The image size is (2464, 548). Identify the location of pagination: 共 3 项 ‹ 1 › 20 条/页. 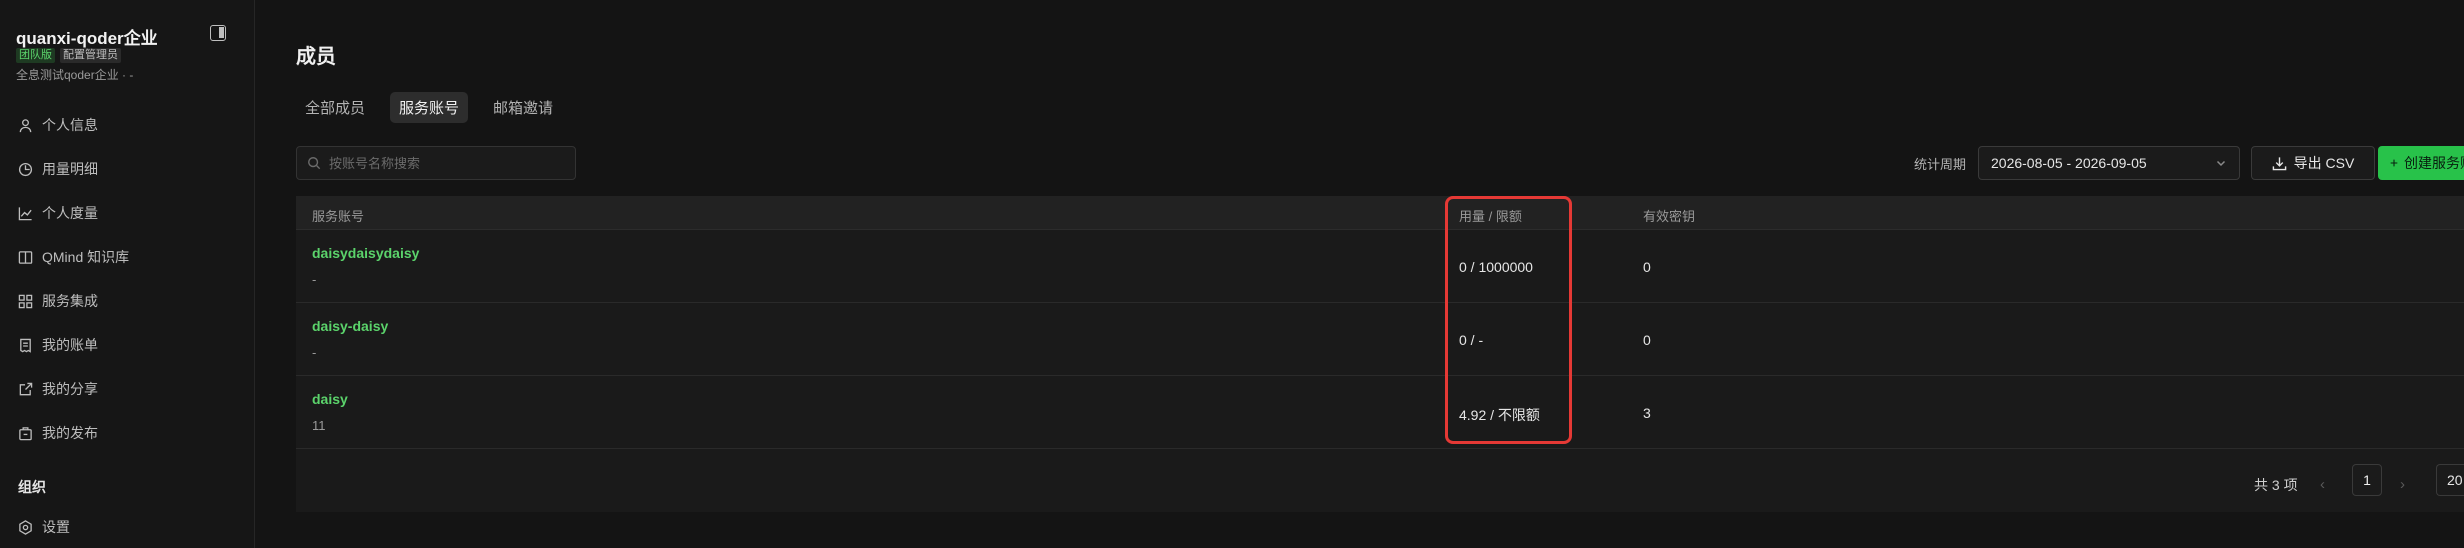
(1380, 484).